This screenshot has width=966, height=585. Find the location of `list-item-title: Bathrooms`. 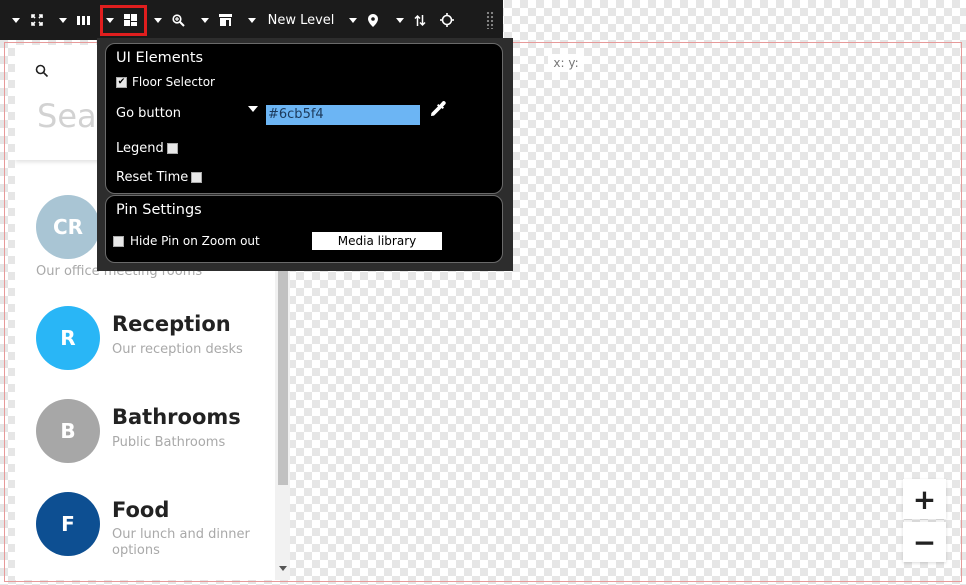

list-item-title: Bathrooms is located at coordinates (176, 417).